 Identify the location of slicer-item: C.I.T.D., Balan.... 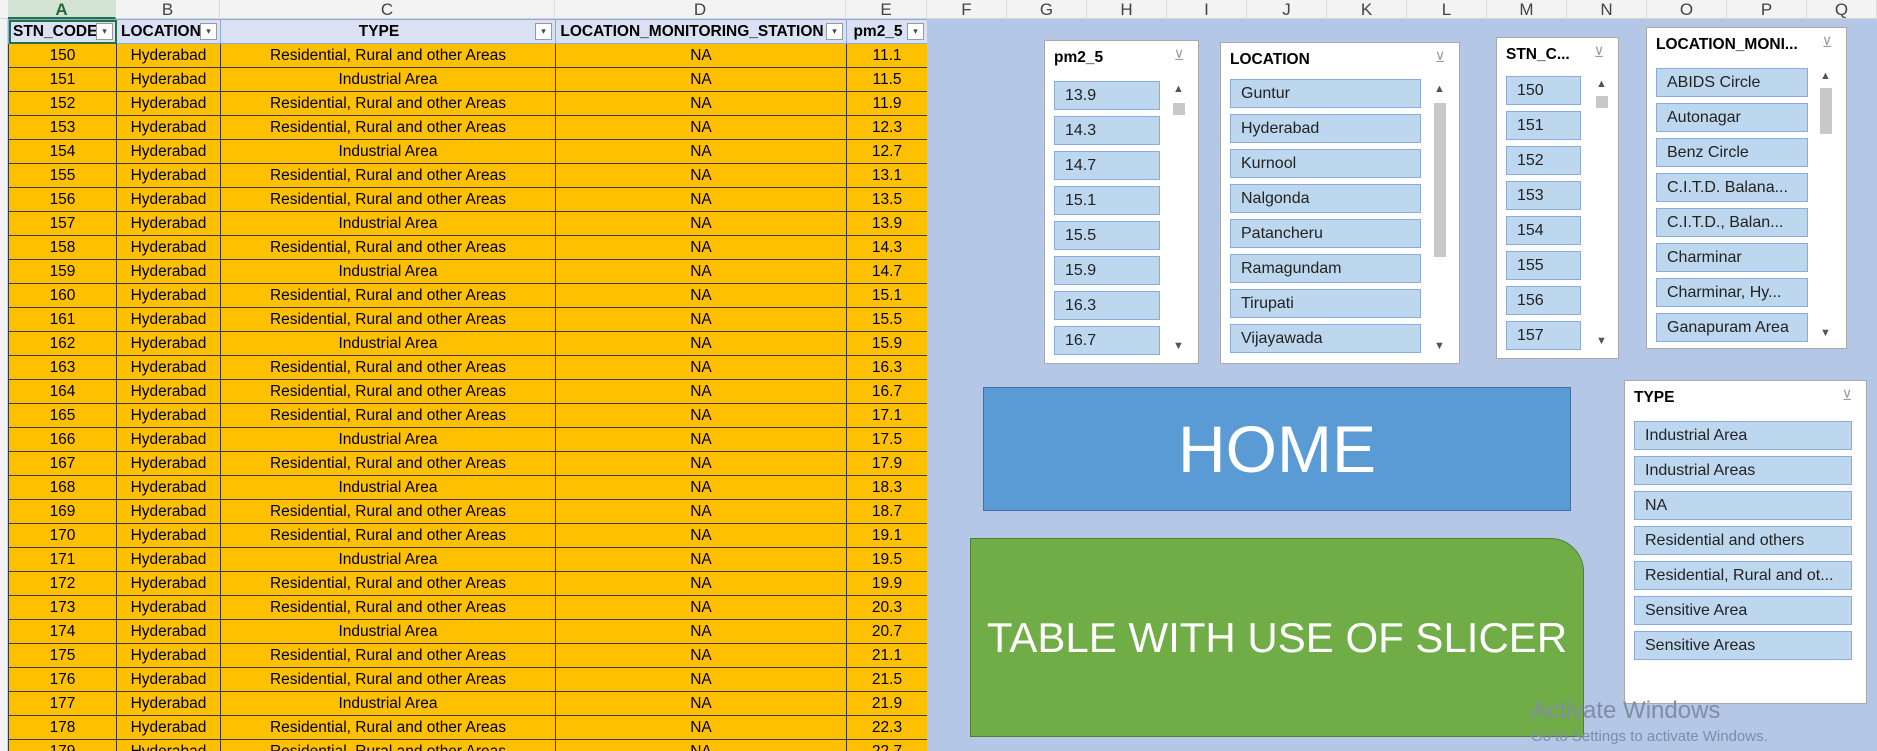
(1732, 222).